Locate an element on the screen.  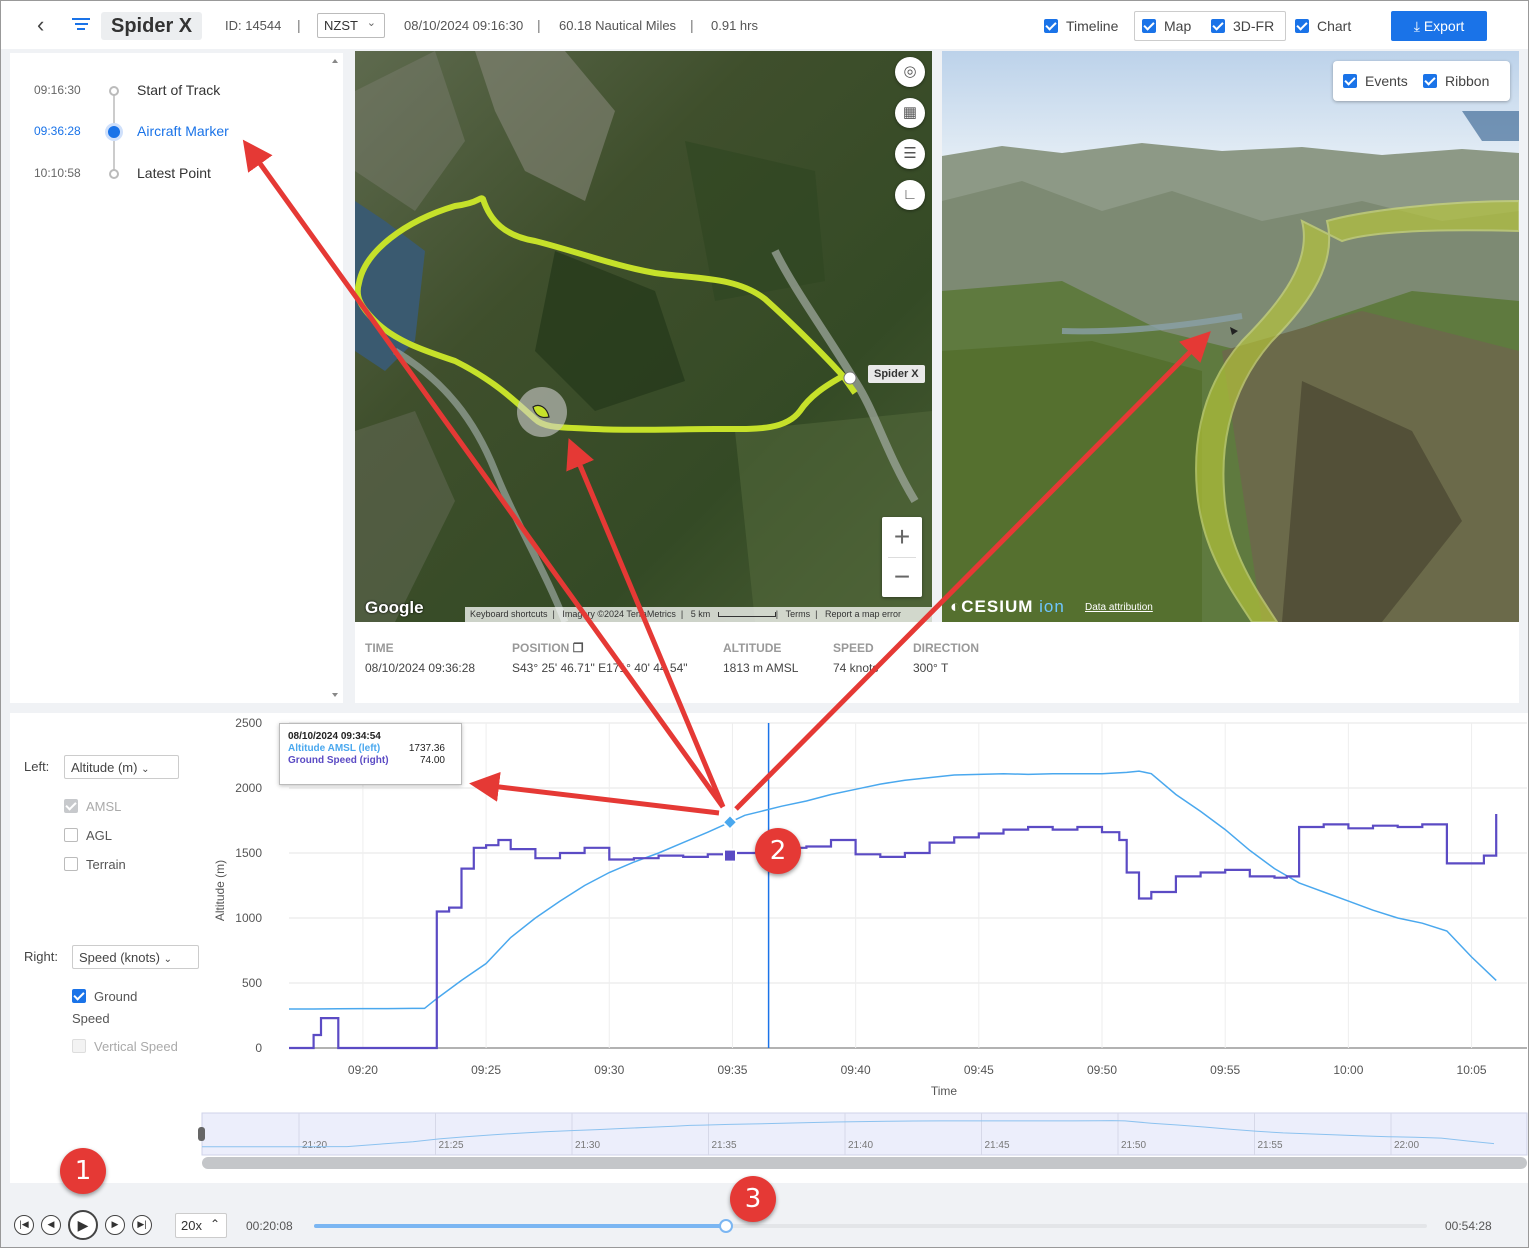
locate-icon: ◎ is located at coordinates (910, 72).